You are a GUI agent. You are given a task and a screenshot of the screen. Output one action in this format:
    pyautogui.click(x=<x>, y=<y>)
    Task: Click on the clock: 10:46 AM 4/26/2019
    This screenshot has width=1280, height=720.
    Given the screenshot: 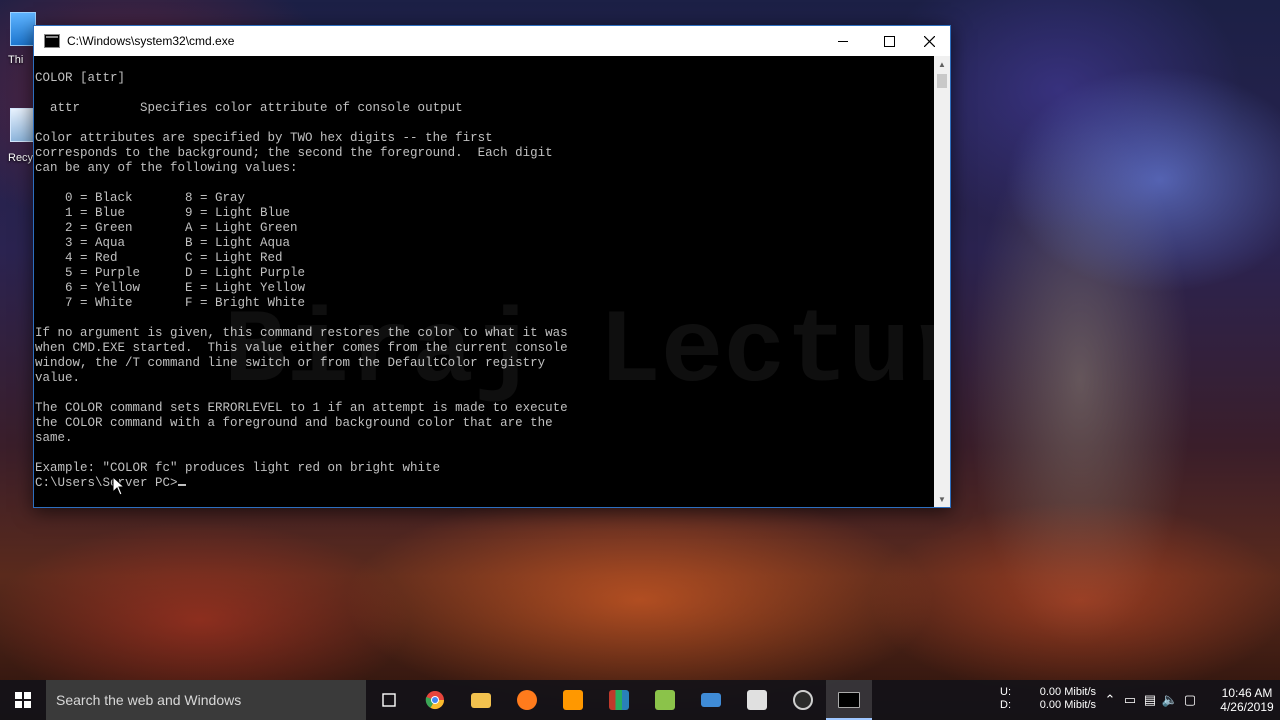 What is the action you would take?
    pyautogui.click(x=1247, y=700)
    